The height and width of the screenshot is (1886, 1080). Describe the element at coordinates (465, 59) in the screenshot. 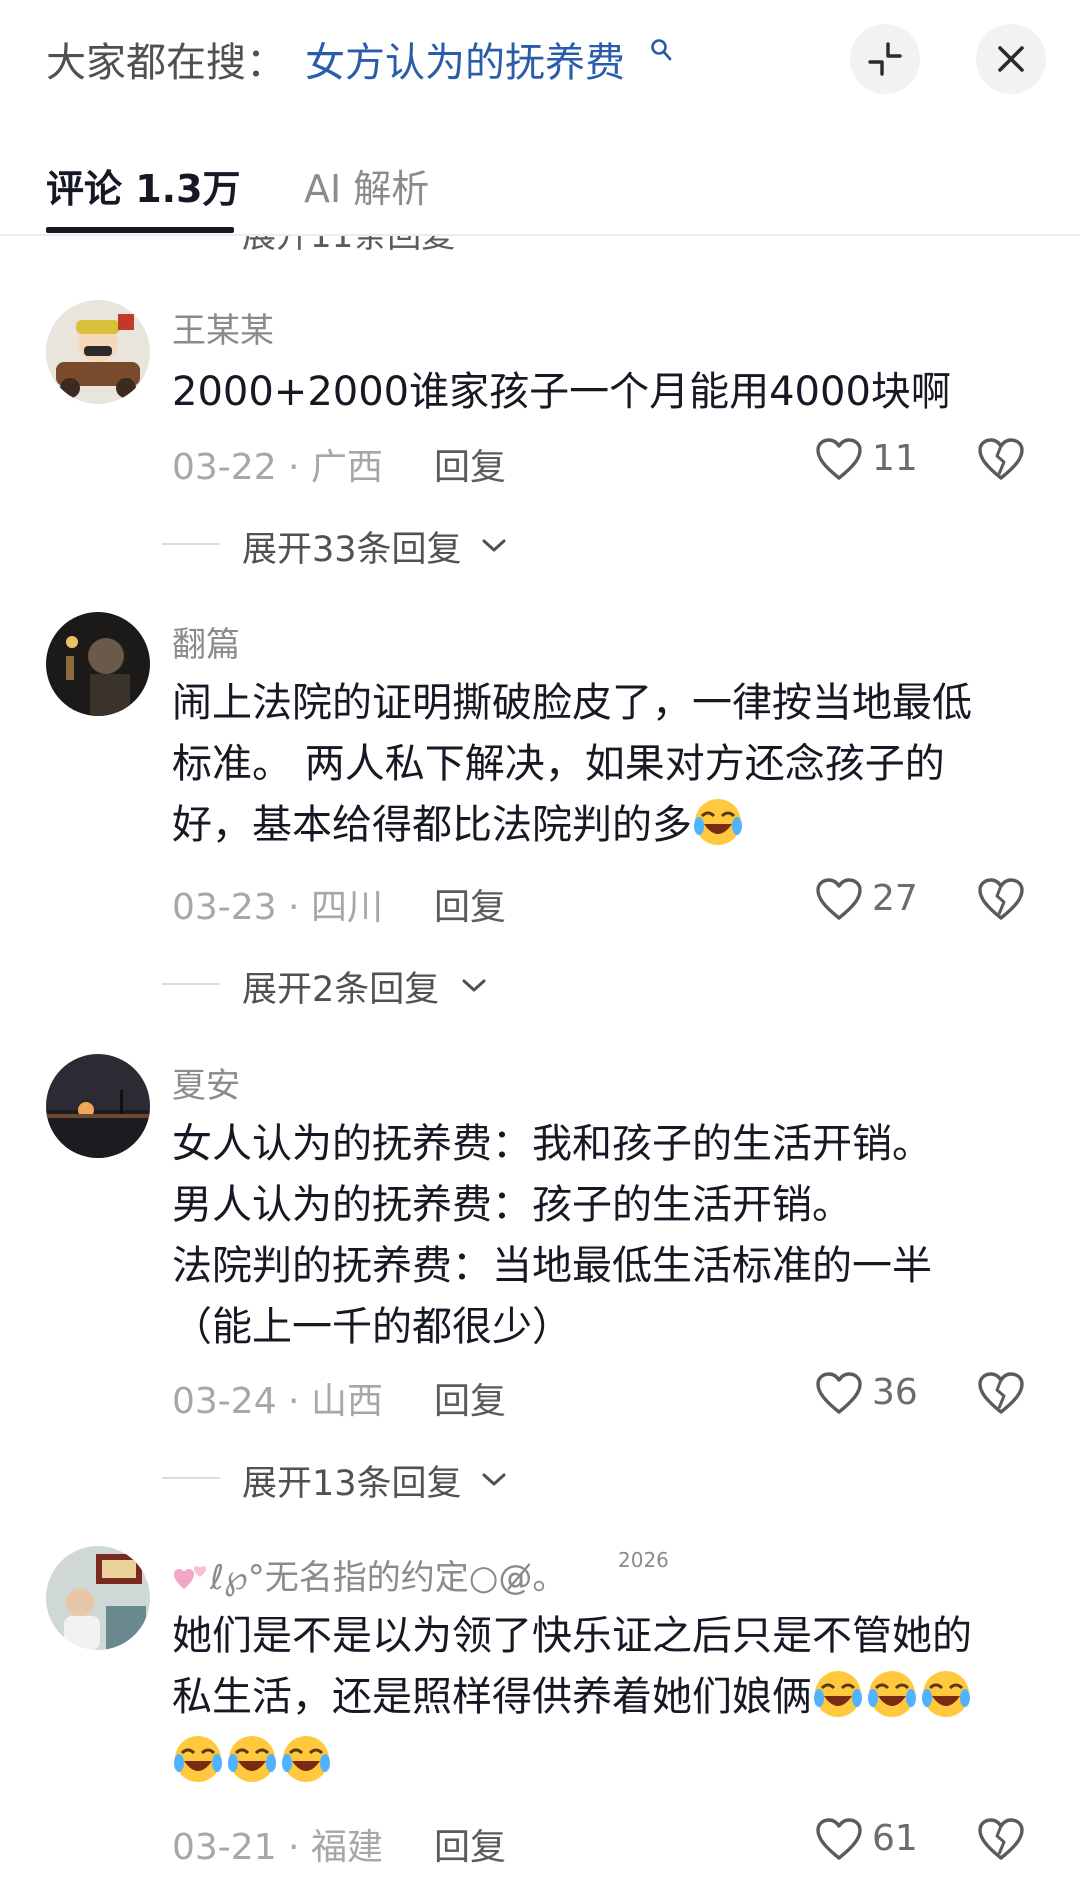

I see `search-query-link: 女方认为的抚养费` at that location.